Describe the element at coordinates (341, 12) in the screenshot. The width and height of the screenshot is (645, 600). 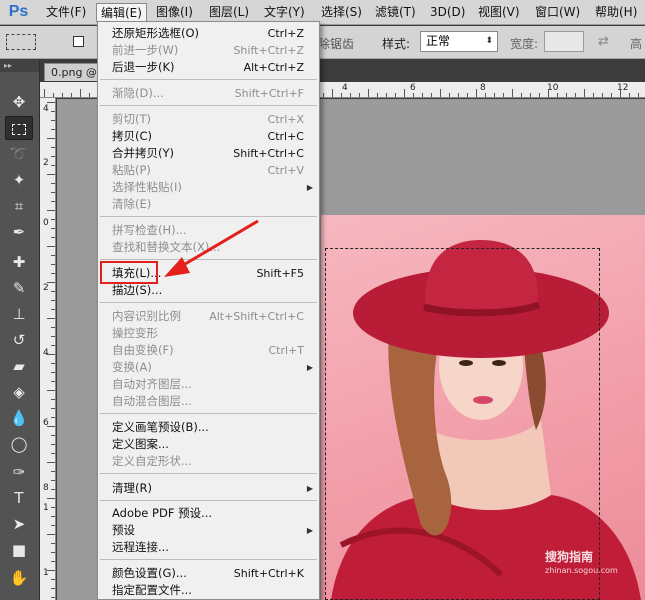
I see `menu-select: 选择(S)` at that location.